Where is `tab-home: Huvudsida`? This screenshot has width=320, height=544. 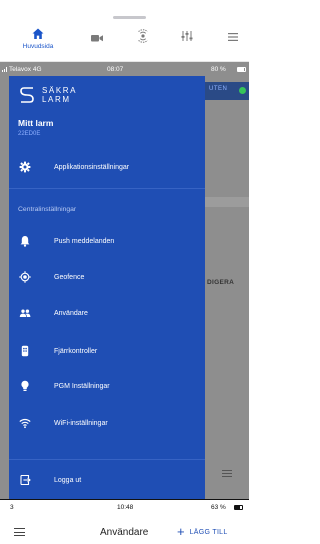
tab-home: Huvudsida is located at coordinates (38, 42).